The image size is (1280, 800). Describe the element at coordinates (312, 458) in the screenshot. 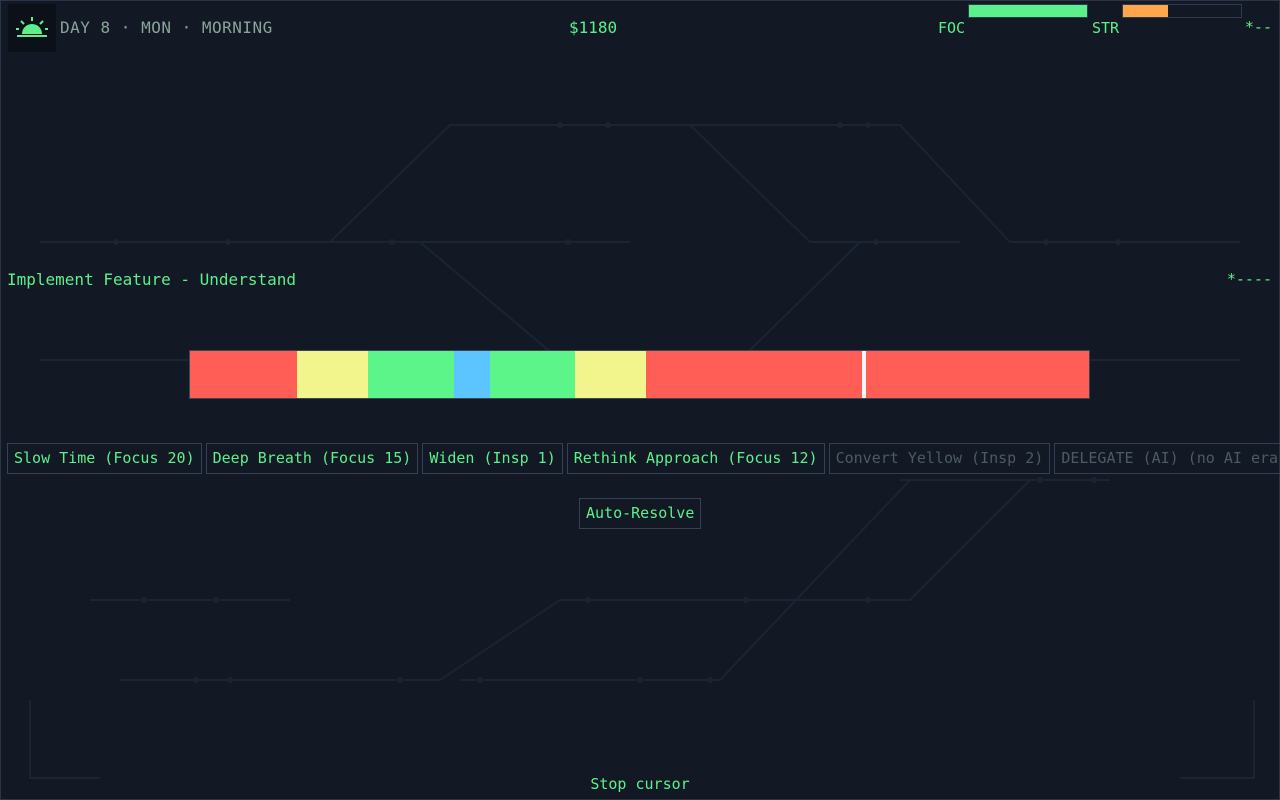

I see `action-button: Deep Breath (Focus 15)` at that location.